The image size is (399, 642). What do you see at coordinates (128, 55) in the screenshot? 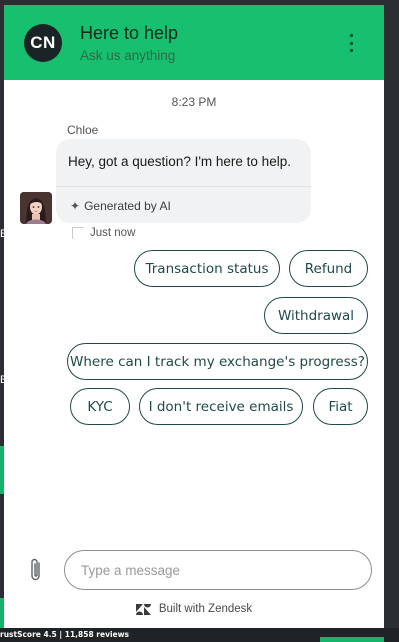
I see `header-subtitle: Ask us anything` at bounding box center [128, 55].